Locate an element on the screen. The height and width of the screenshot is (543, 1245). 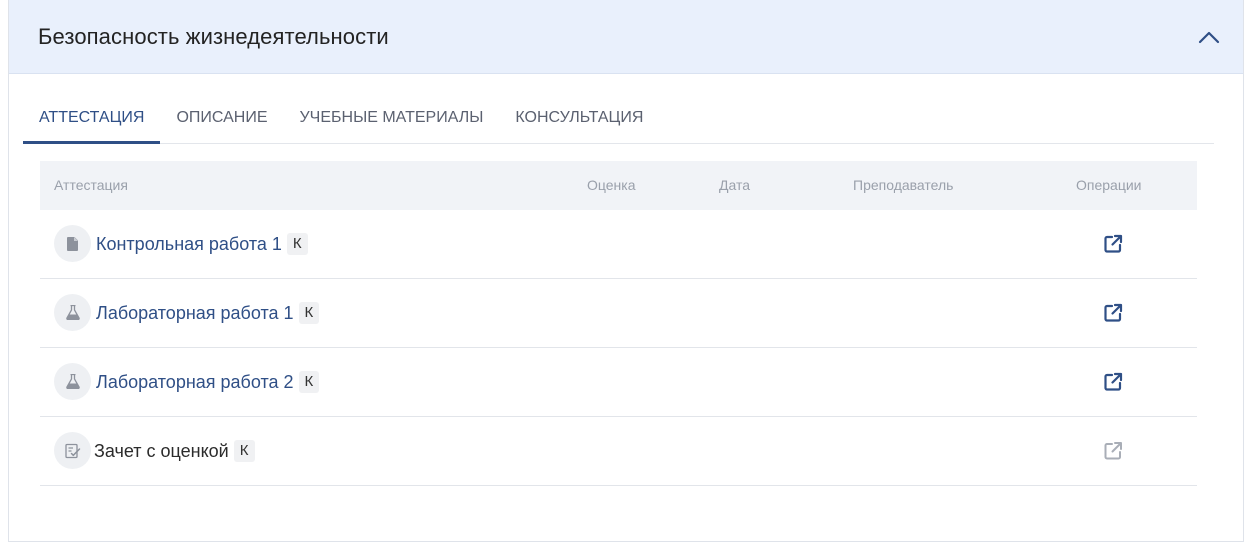
row-title-link: Контрольная работа 1 is located at coordinates (189, 244).